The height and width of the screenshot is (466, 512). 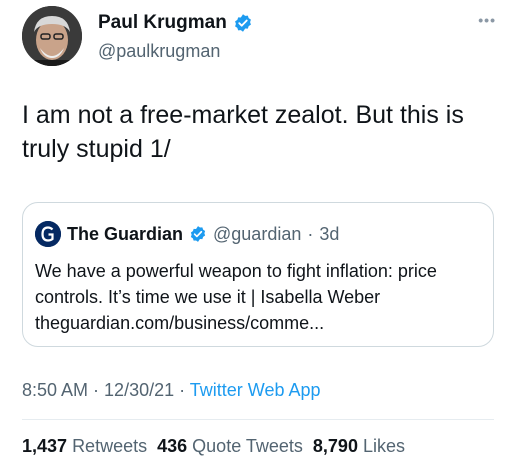 I want to click on quoted-author-name: The Guardian, so click(x=125, y=233).